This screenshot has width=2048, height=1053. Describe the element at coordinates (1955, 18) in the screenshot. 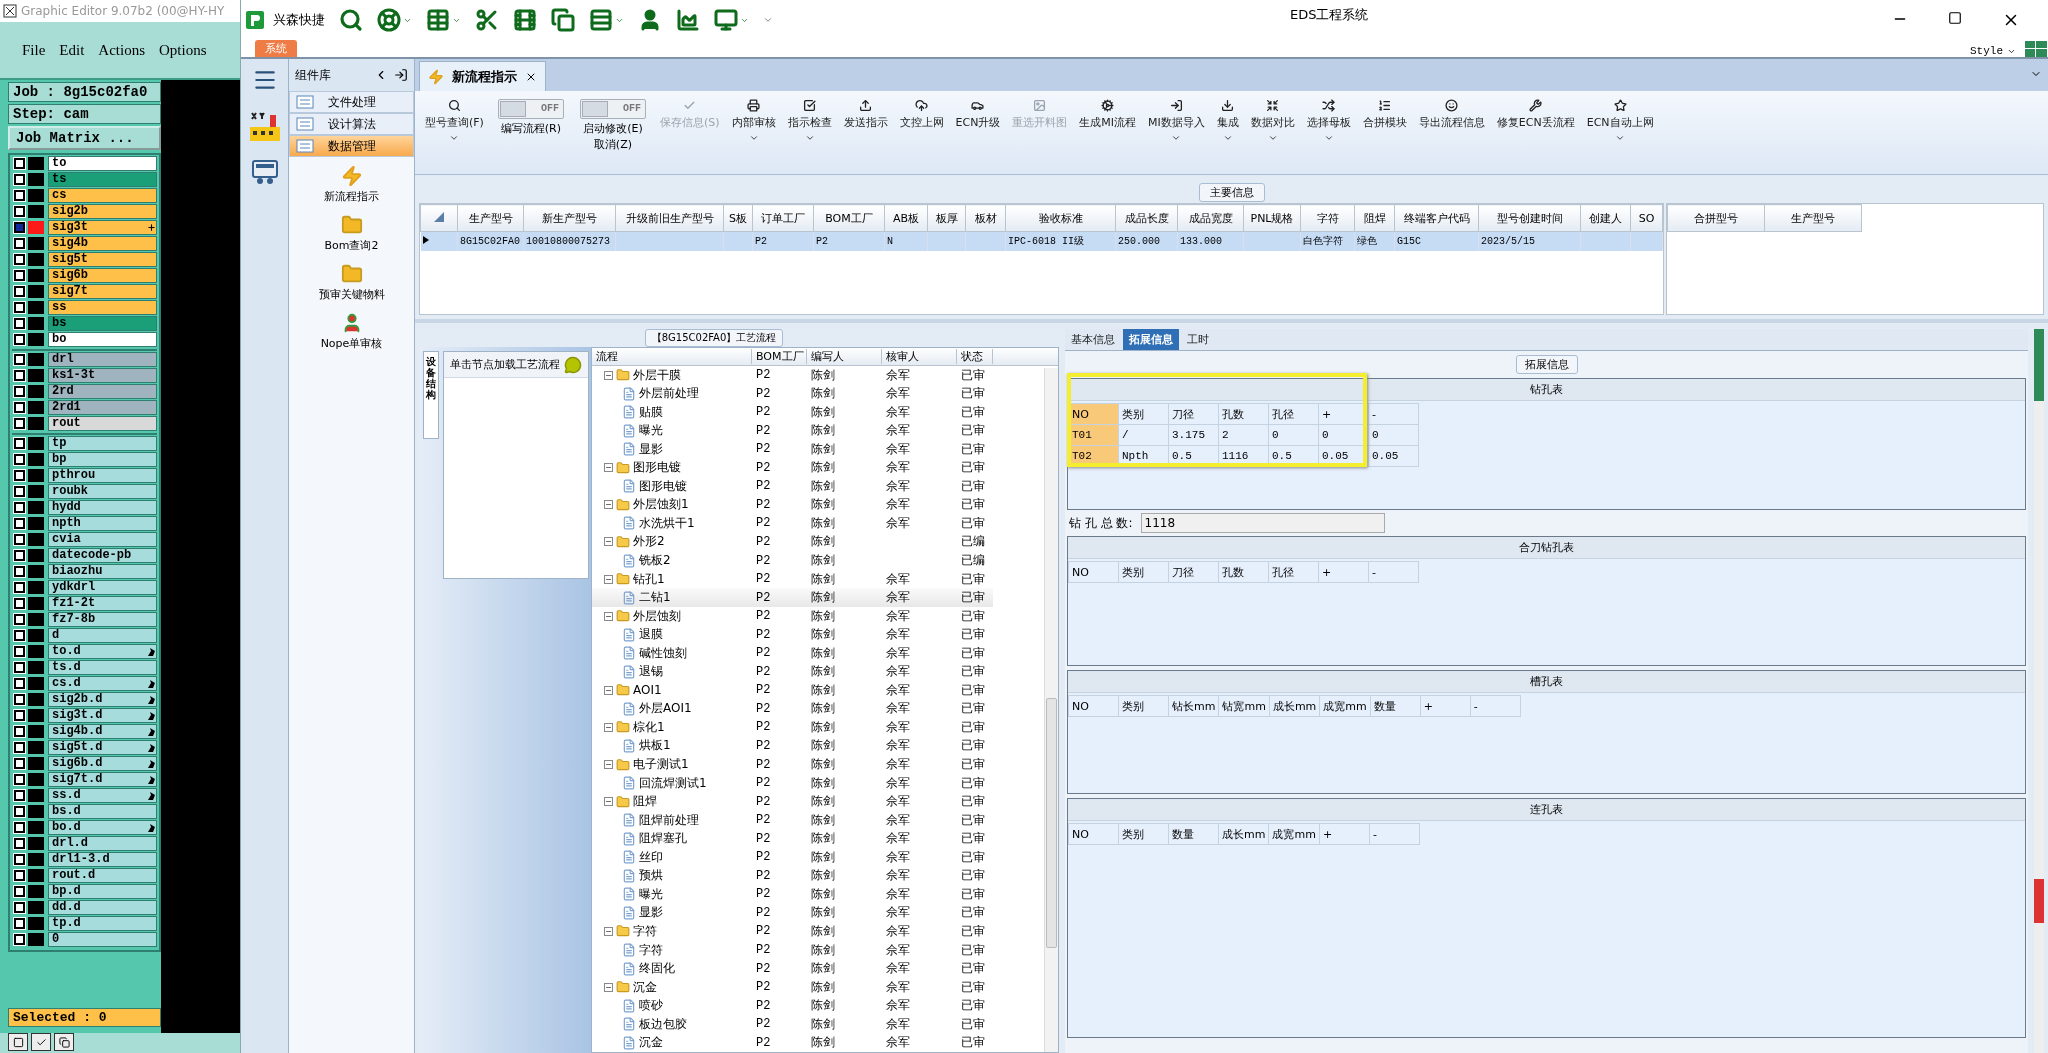

I see `maximize-icon` at that location.